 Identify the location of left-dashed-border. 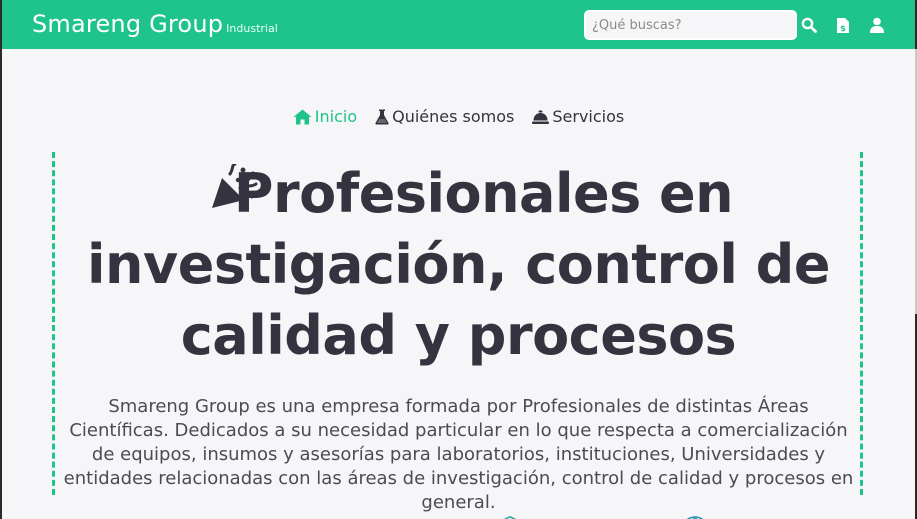
(53, 323).